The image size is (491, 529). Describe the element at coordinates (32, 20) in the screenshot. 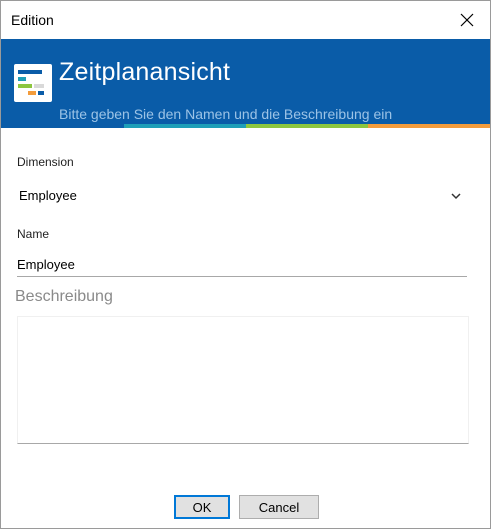

I see `window-title: Edition` at that location.